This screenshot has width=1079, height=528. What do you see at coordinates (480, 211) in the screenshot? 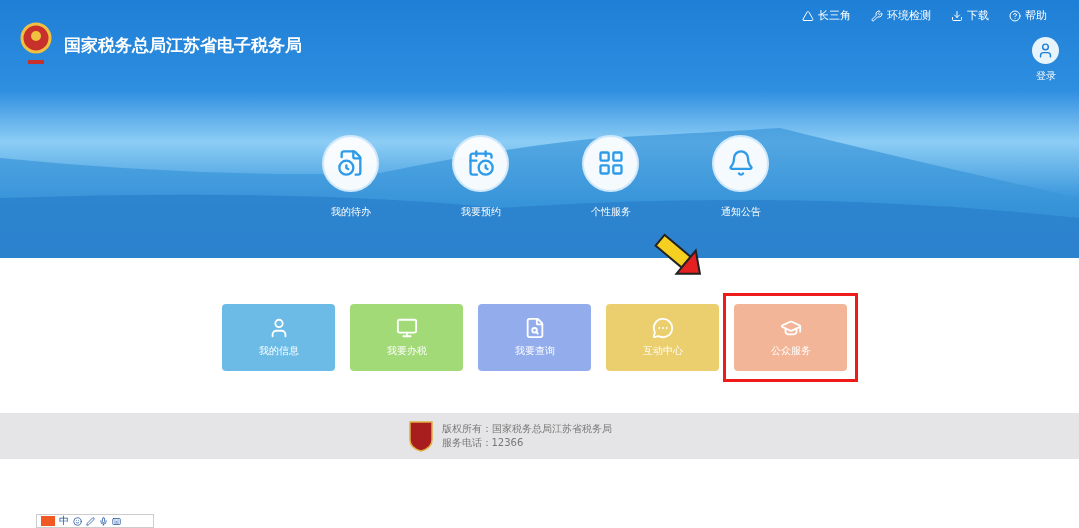
I see `quick-item-label: 我要预约` at bounding box center [480, 211].